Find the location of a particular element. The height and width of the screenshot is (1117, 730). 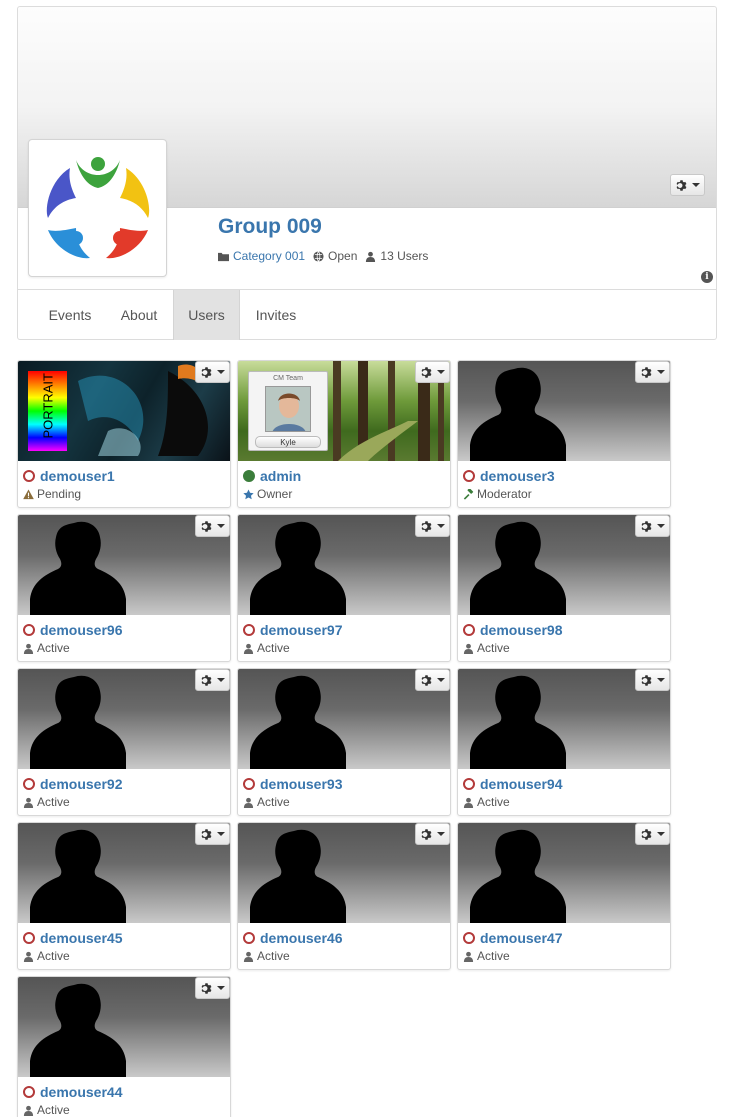

member-name-row: demouser47 is located at coordinates (512, 938).